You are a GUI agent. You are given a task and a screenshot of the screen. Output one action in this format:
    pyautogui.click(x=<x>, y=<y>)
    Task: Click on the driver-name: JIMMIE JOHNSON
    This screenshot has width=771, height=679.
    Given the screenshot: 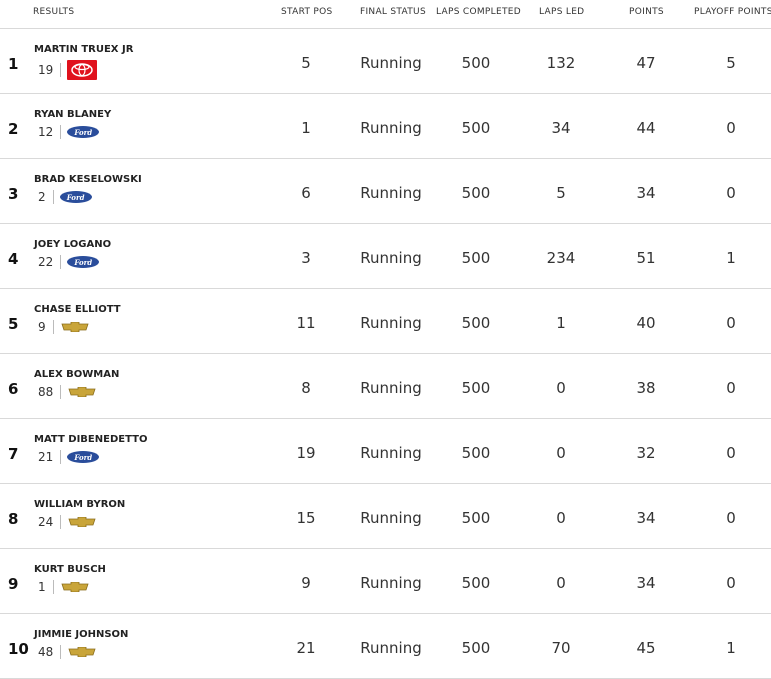 What is the action you would take?
    pyautogui.click(x=81, y=634)
    